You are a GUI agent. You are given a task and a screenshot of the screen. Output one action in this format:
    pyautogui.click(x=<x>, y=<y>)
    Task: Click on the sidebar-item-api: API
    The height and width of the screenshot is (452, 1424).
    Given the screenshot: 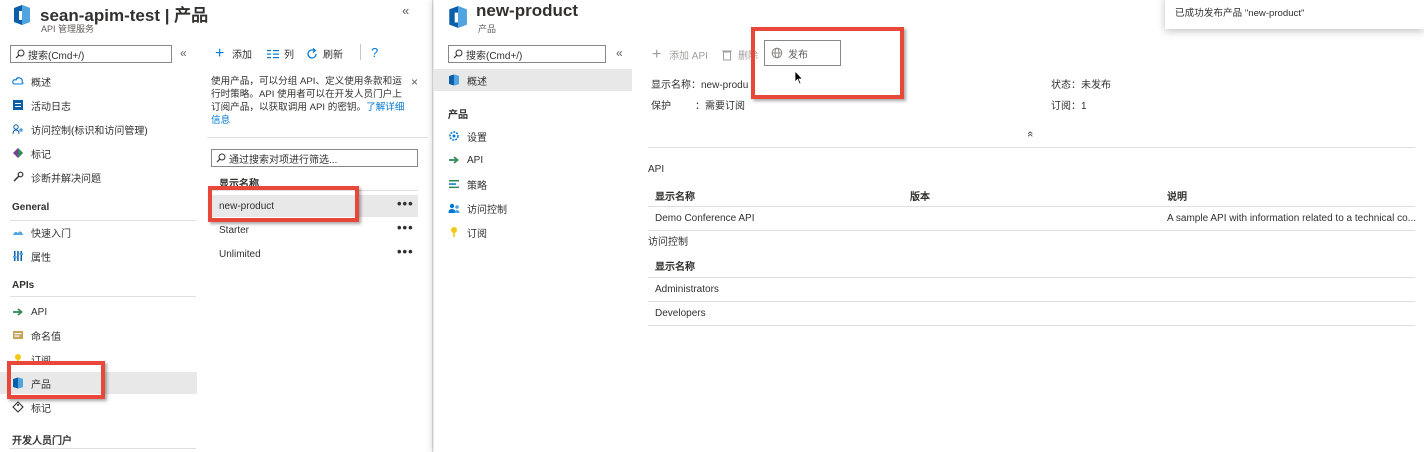 What is the action you would take?
    pyautogui.click(x=98, y=312)
    